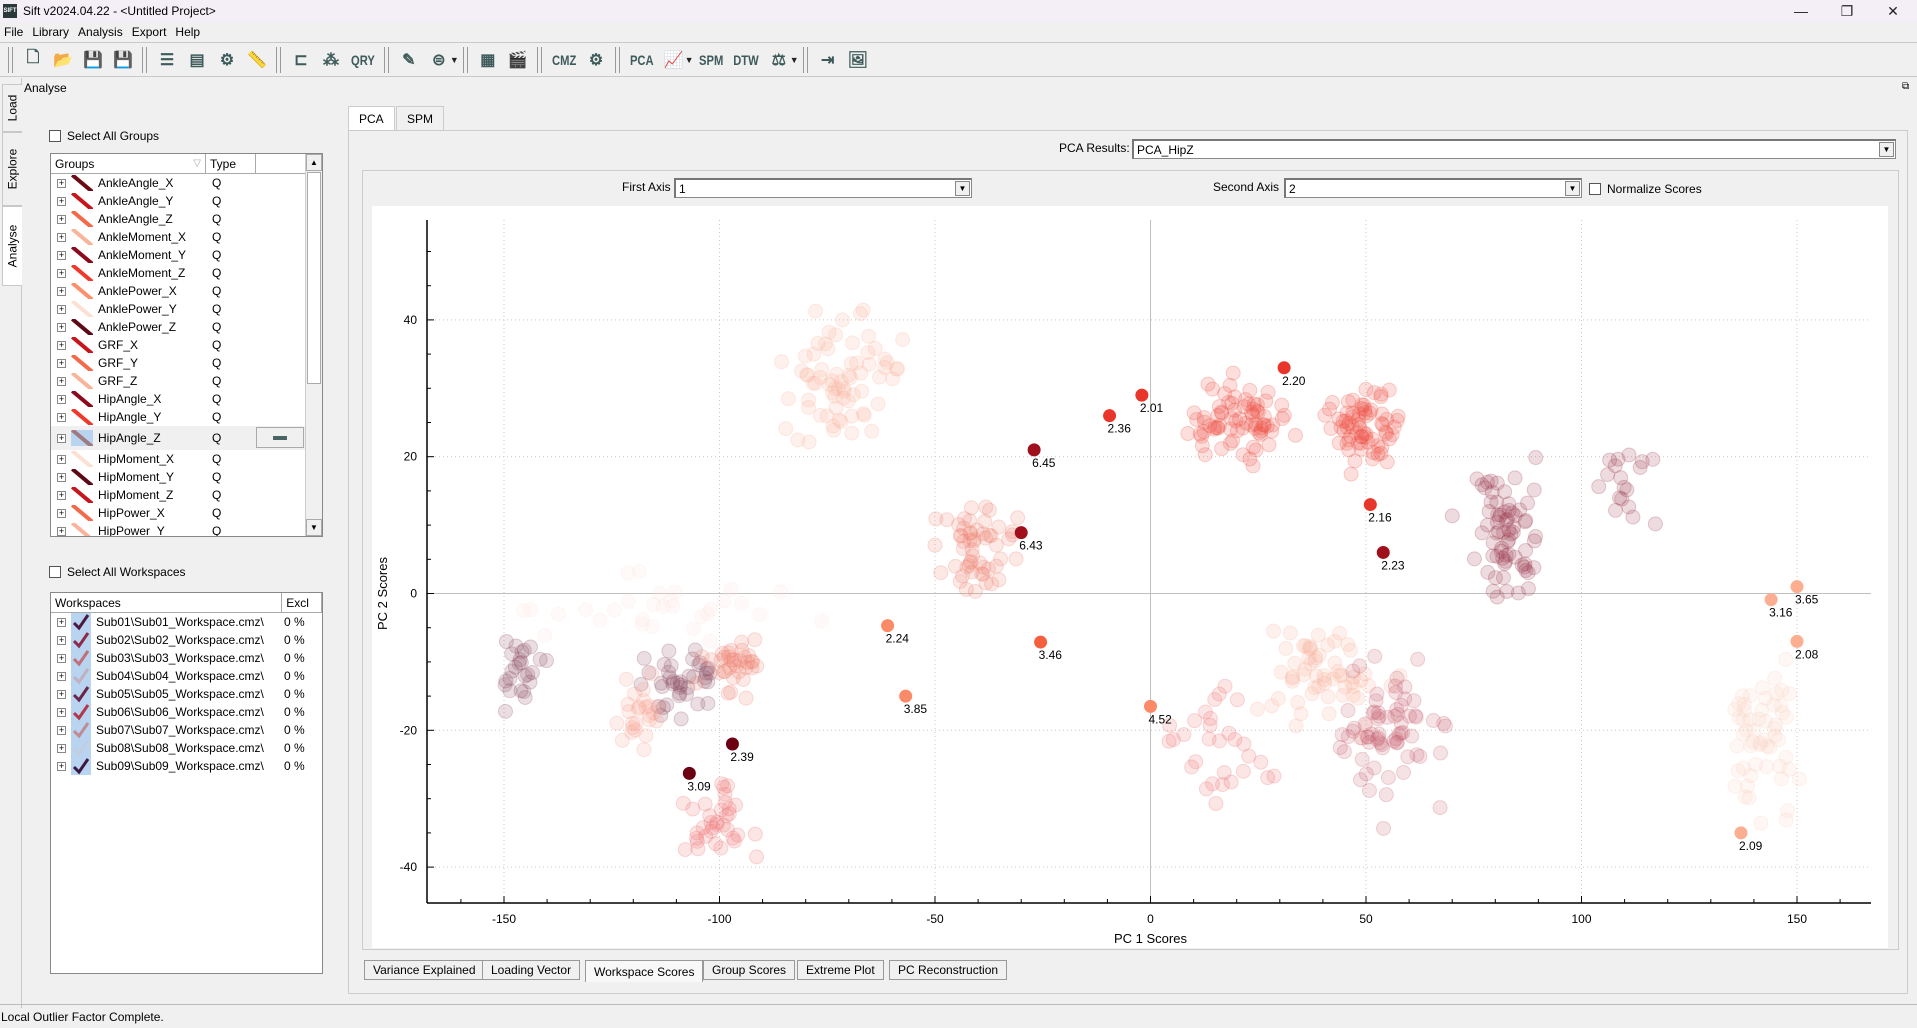 This screenshot has height=1028, width=1917. What do you see at coordinates (186, 237) in the screenshot?
I see `group-row: + AnkleMoment_X Q` at bounding box center [186, 237].